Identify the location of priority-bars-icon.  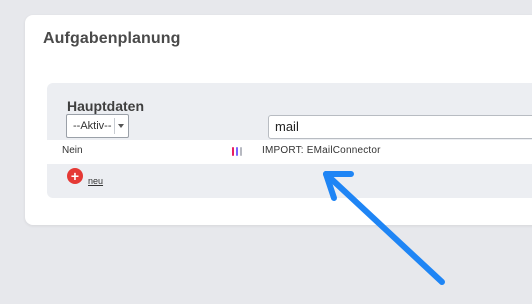
(237, 151).